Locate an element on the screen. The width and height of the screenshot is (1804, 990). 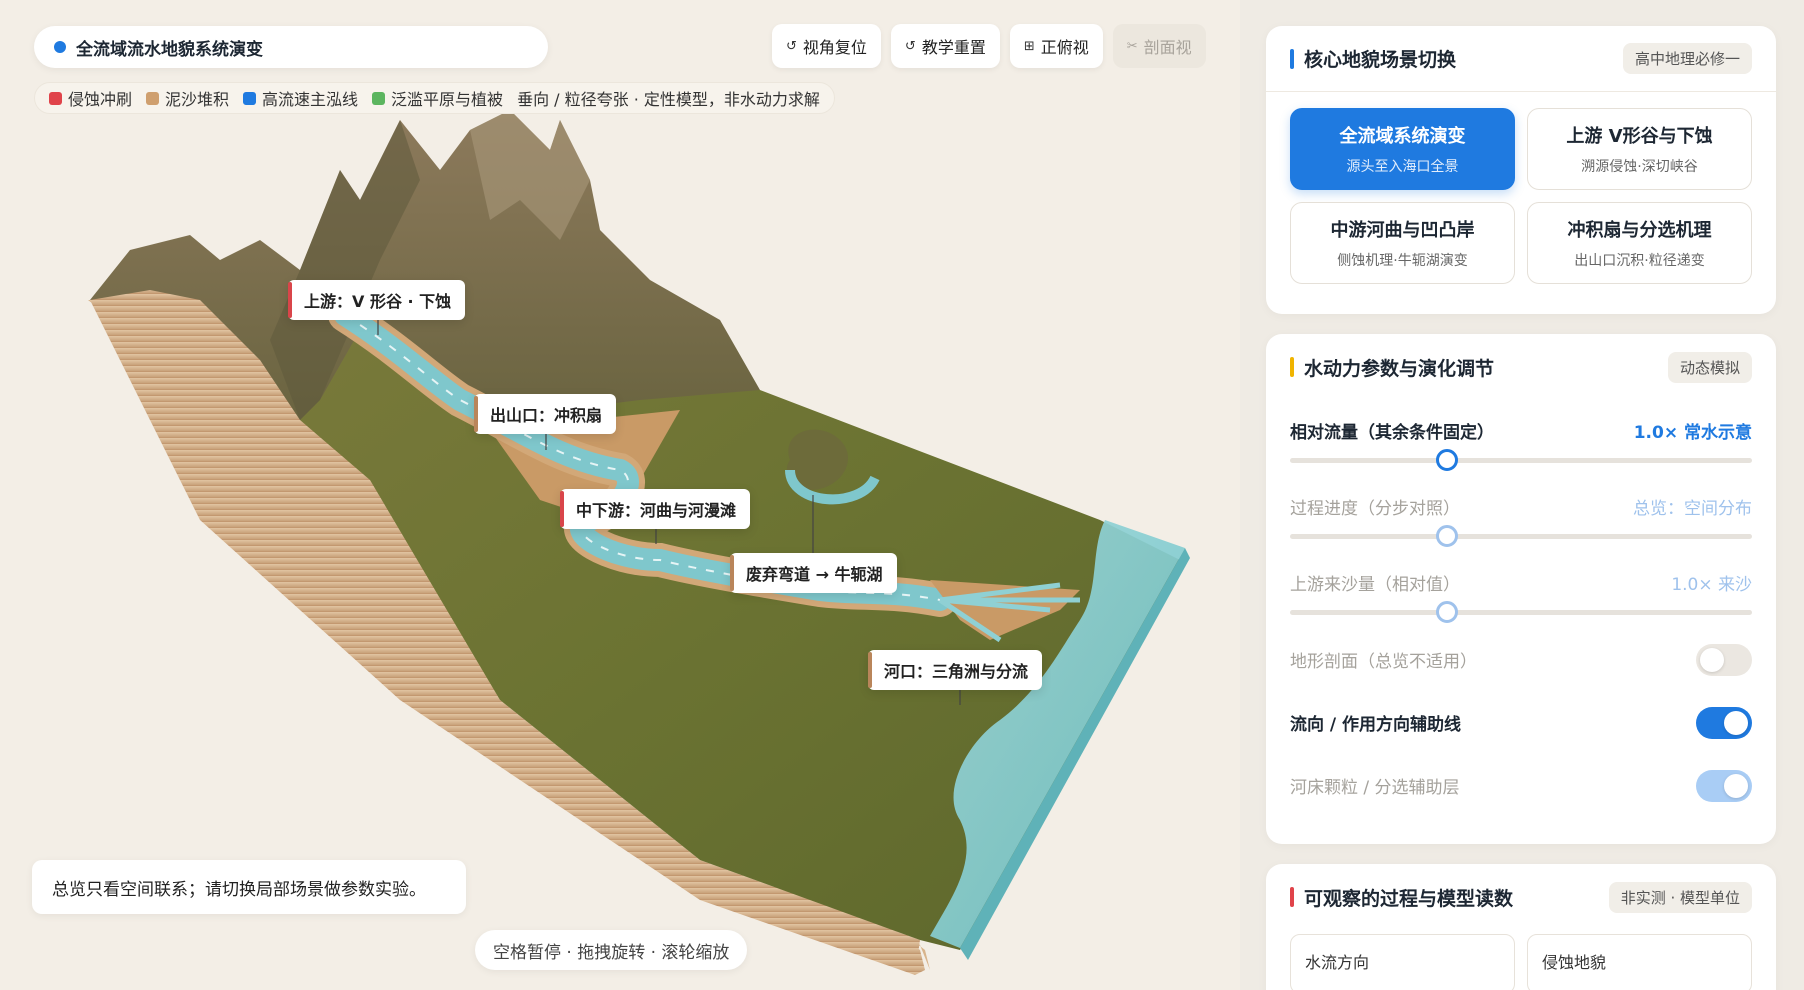
toggle-grain-layer: 河床颗粒 / 分选辅助层 is located at coordinates (1521, 785).